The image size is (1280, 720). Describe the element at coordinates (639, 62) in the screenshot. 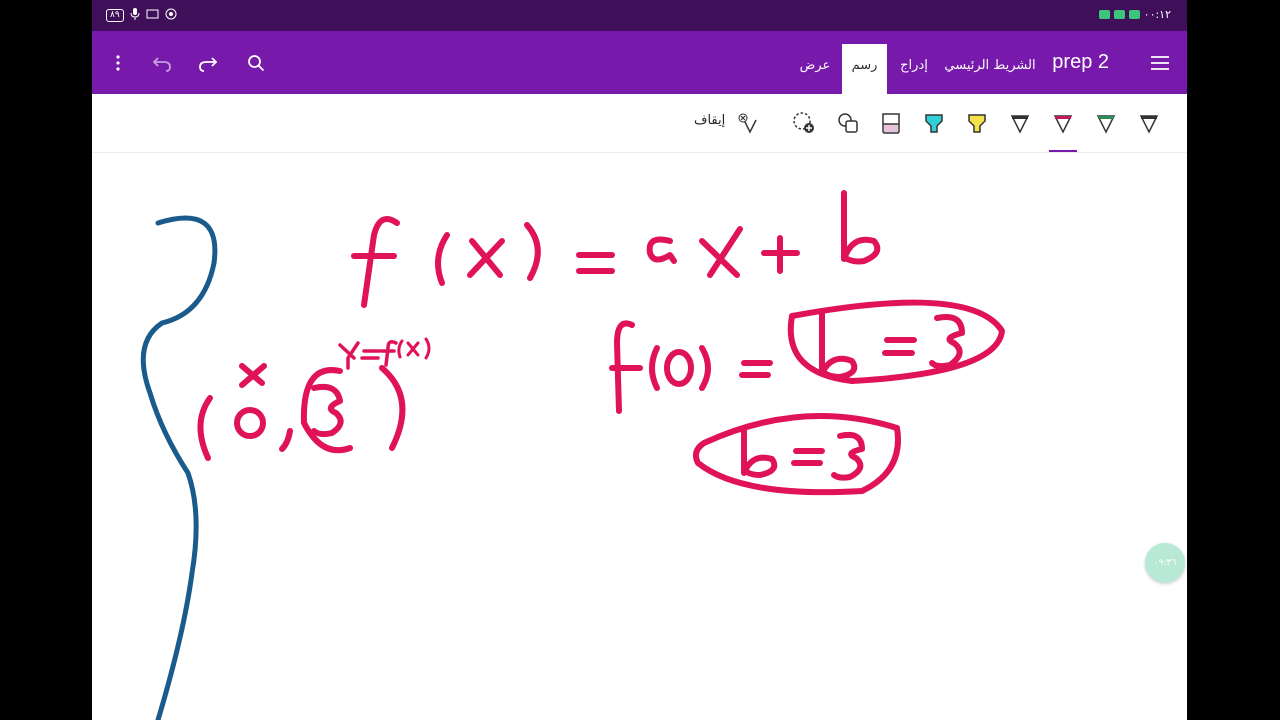

I see `app-bar: عرض رسم إدراج الشريط الرئيسي prep 2` at that location.